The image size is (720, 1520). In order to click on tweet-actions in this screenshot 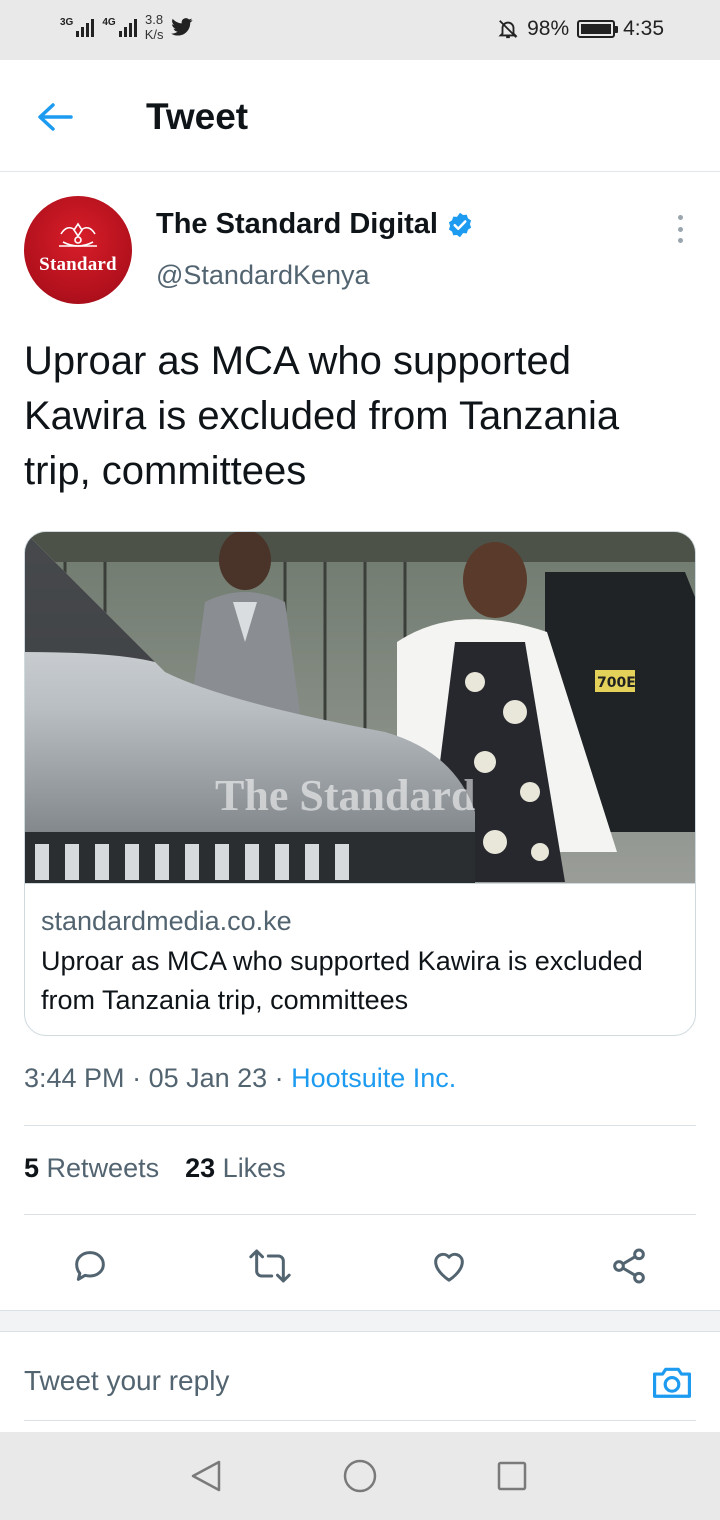, I will do `click(360, 1266)`.